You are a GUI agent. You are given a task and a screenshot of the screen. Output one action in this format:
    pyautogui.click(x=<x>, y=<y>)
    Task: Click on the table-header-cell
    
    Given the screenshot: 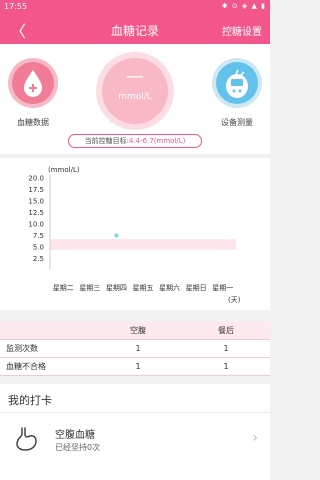 What is the action you would take?
    pyautogui.click(x=47, y=330)
    